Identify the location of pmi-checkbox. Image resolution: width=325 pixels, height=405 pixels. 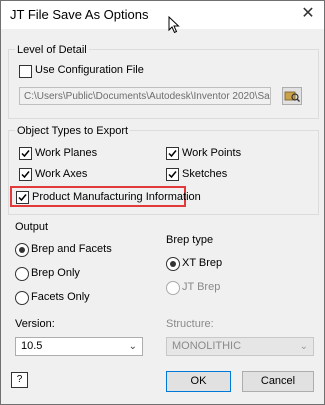
(22, 197).